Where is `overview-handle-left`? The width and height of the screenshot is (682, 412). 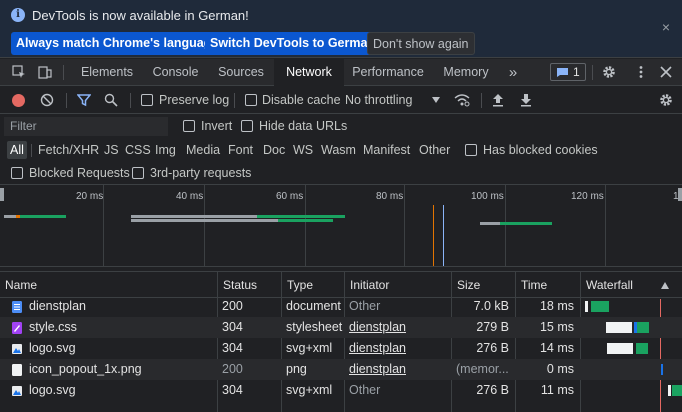
overview-handle-left is located at coordinates (2, 194).